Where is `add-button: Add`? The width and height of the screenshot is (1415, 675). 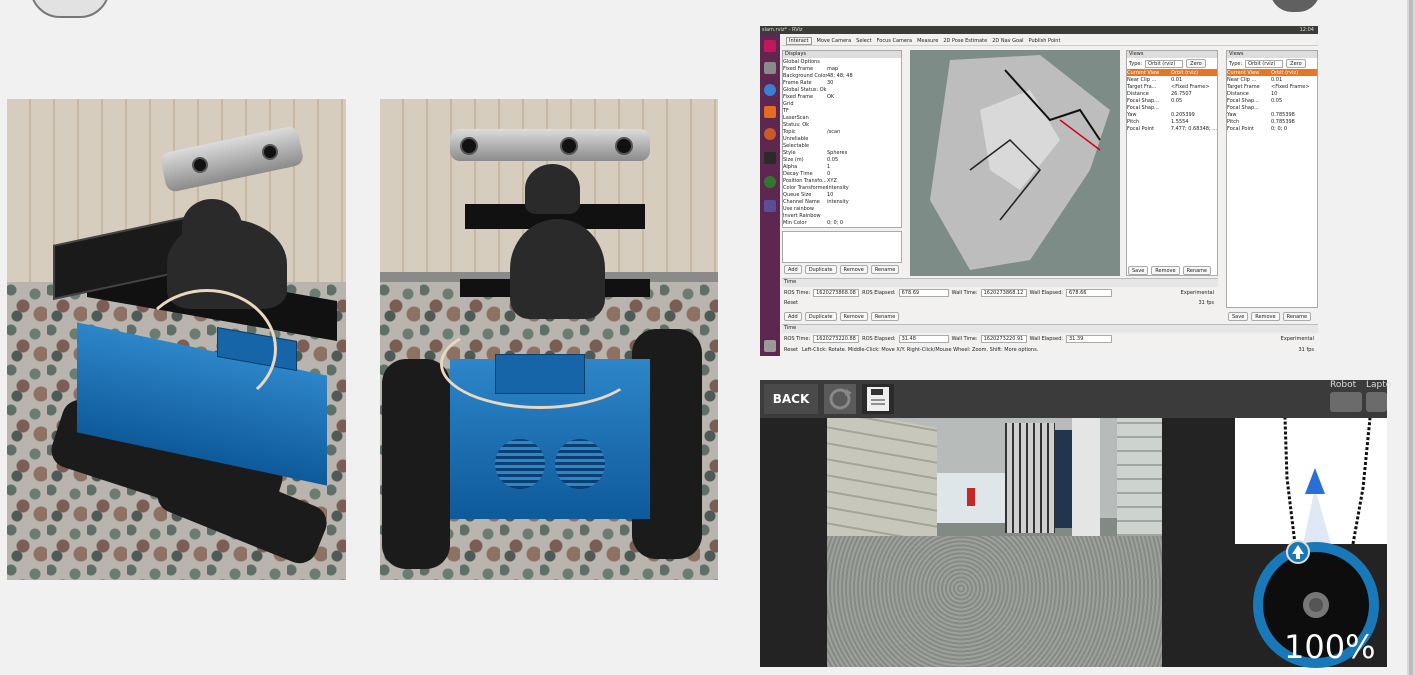 add-button: Add is located at coordinates (793, 269).